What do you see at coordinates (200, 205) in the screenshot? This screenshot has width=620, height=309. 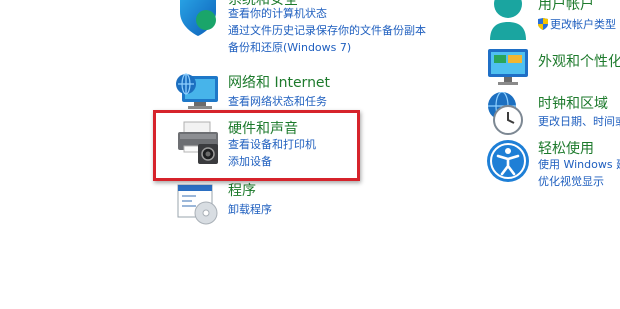 I see `programs-disc-icon` at bounding box center [200, 205].